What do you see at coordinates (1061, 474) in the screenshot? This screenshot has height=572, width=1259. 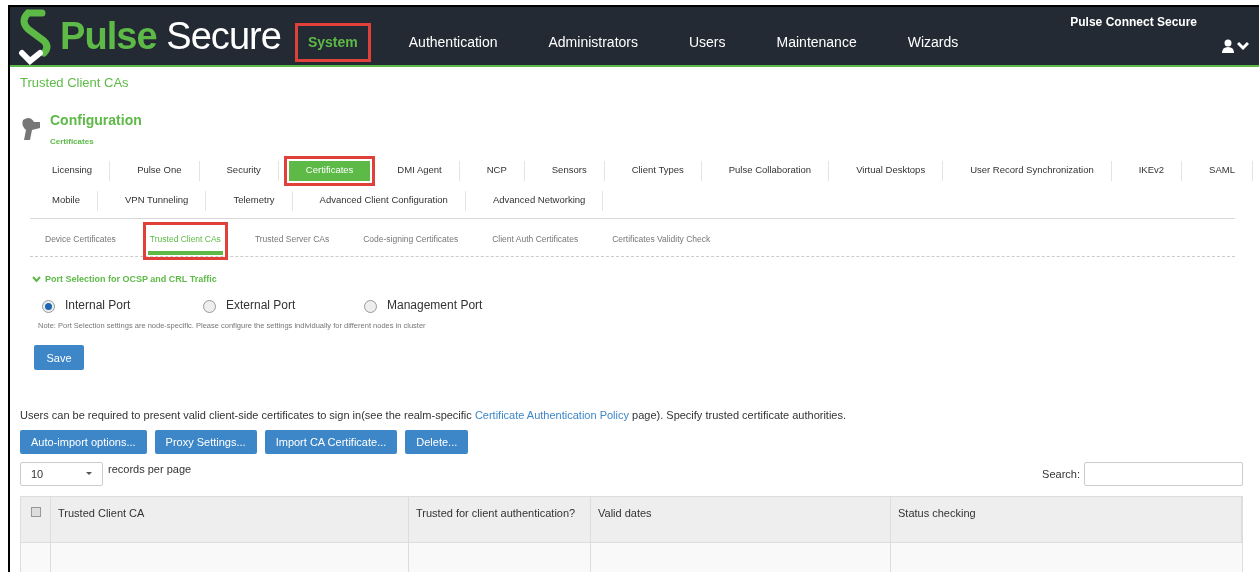 I see `search-label: Search:` at bounding box center [1061, 474].